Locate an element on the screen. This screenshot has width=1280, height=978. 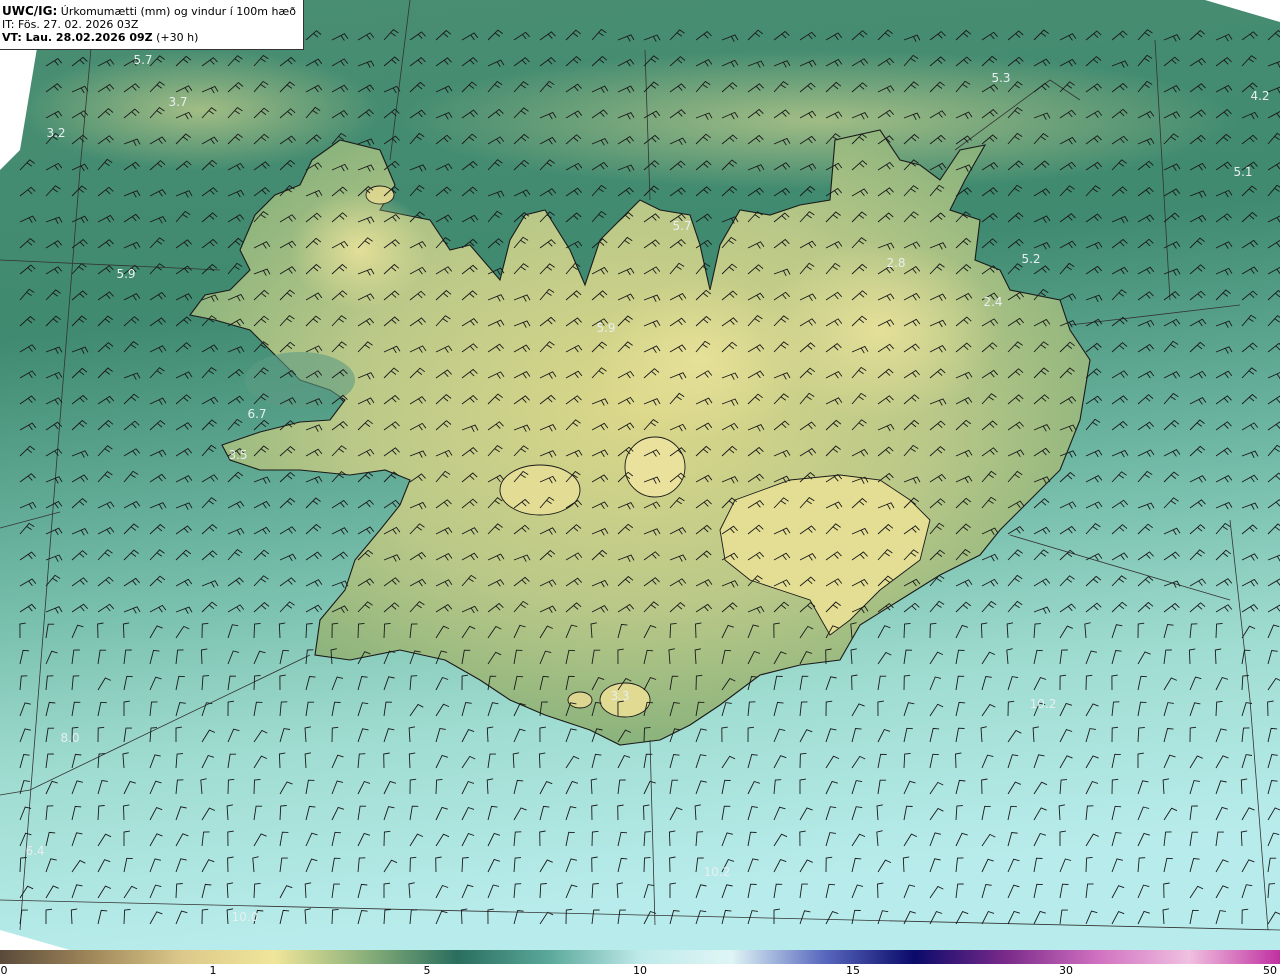
model-name: UWC/IG: is located at coordinates (30, 11).